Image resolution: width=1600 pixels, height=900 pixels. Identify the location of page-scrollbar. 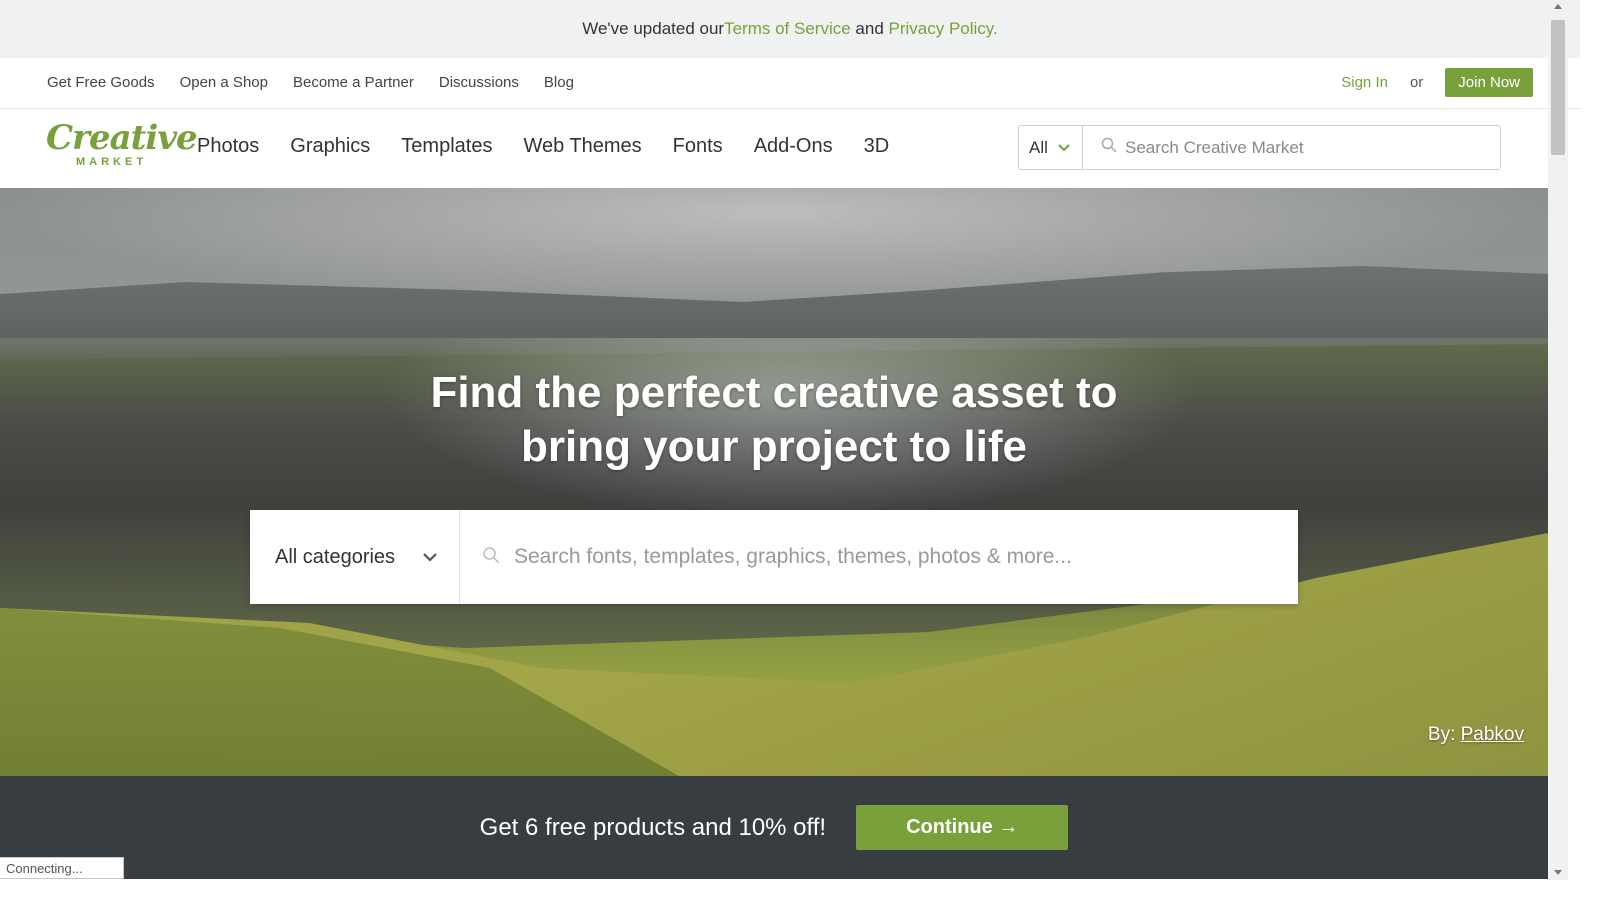
(1558, 440).